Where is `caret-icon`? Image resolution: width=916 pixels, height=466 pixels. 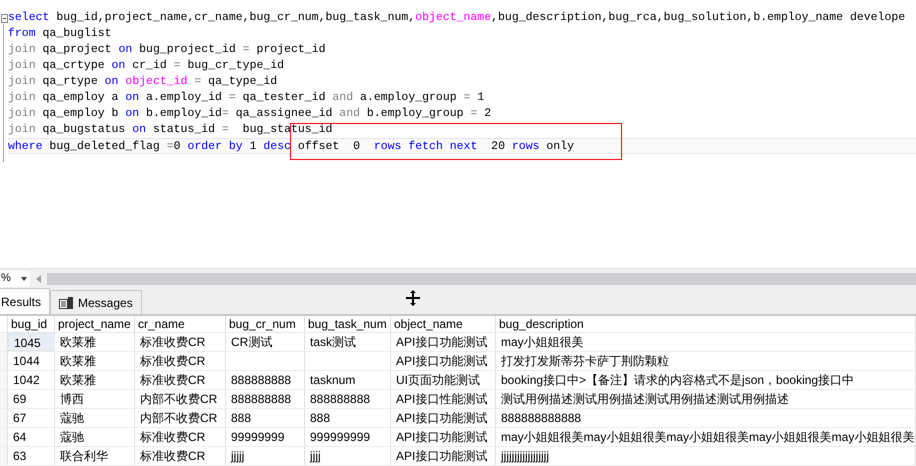
caret-icon is located at coordinates (24, 278).